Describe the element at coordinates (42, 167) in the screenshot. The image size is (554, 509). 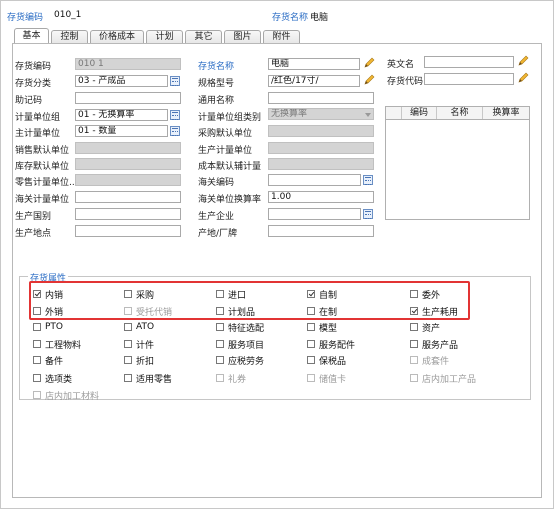
I see `field-label: 库存默认单位` at that location.